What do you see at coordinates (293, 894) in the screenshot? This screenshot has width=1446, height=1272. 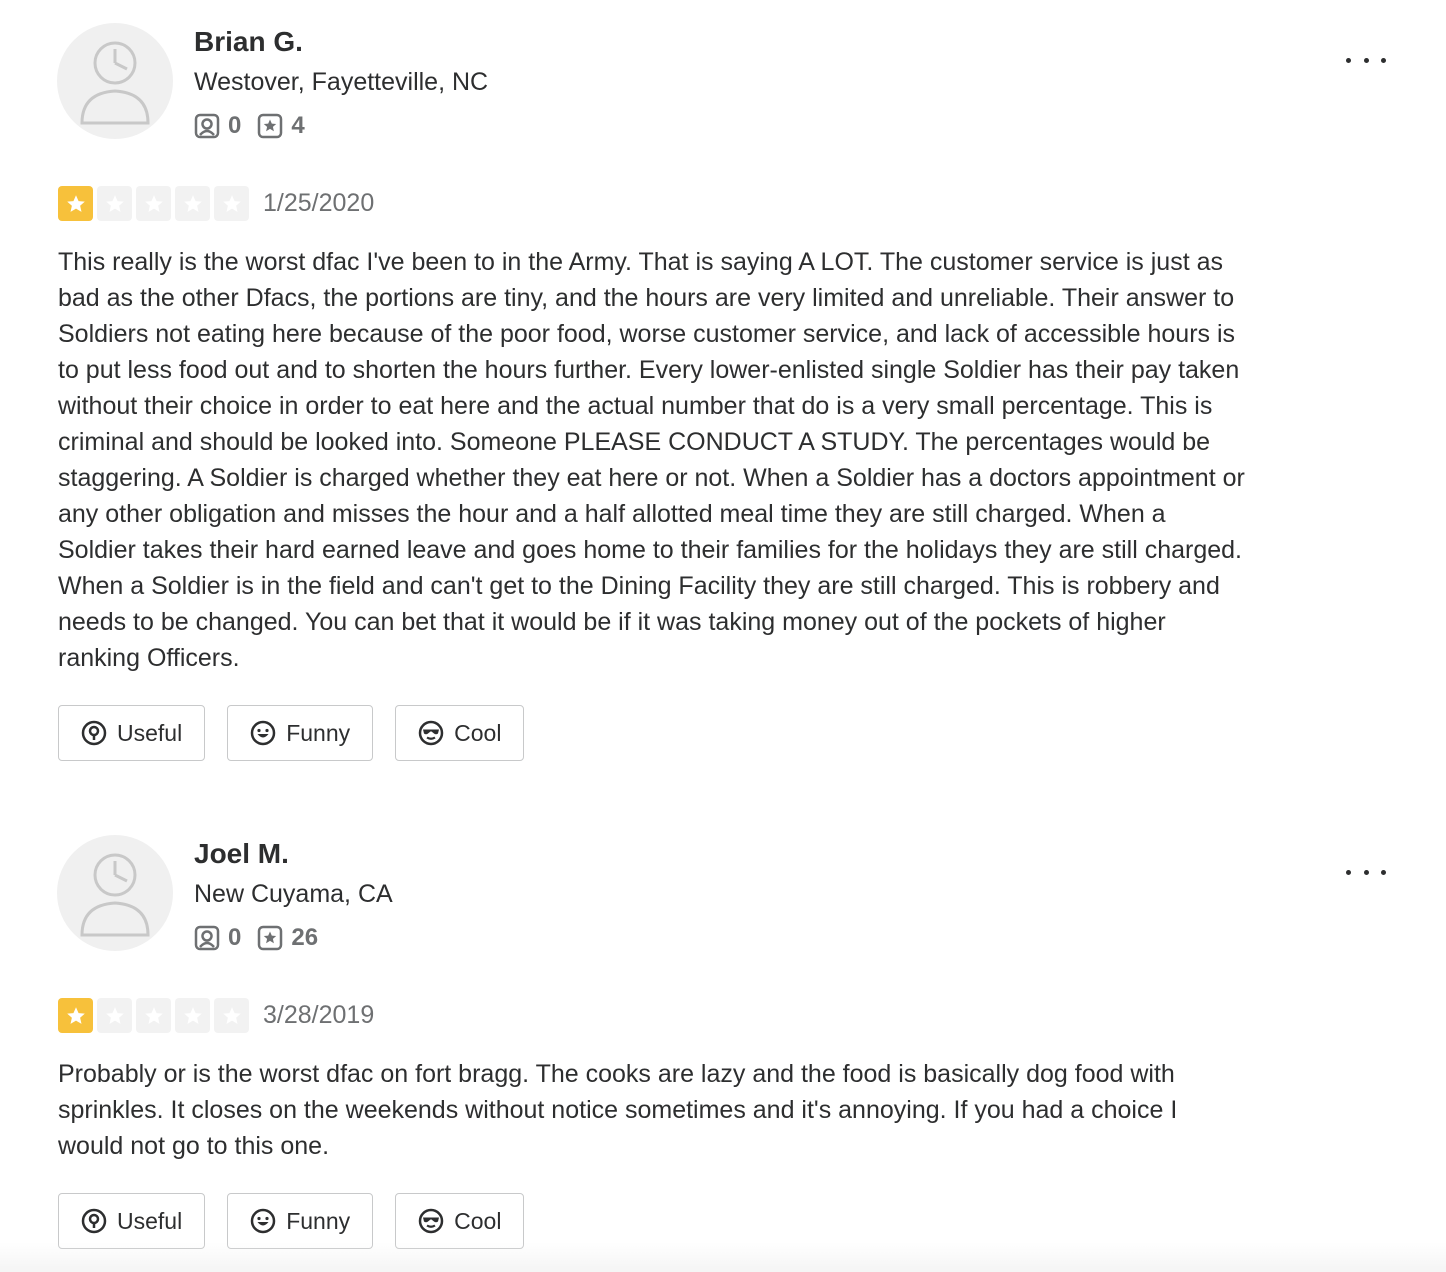 I see `user-location: New Cuyama, CA` at bounding box center [293, 894].